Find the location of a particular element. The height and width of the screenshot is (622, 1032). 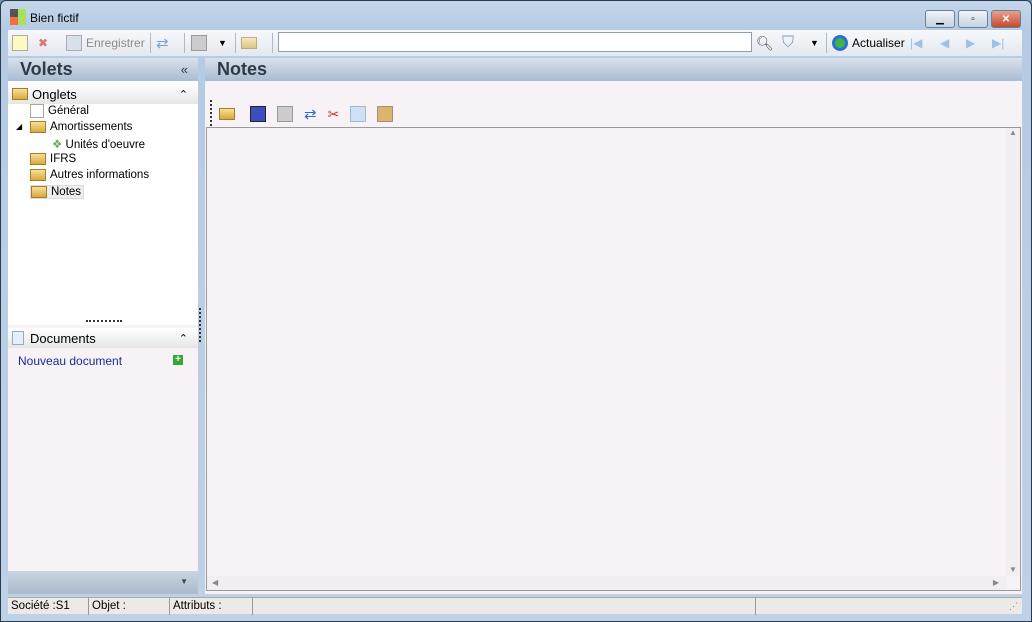

refresh-label: Actualiser is located at coordinates (878, 43).